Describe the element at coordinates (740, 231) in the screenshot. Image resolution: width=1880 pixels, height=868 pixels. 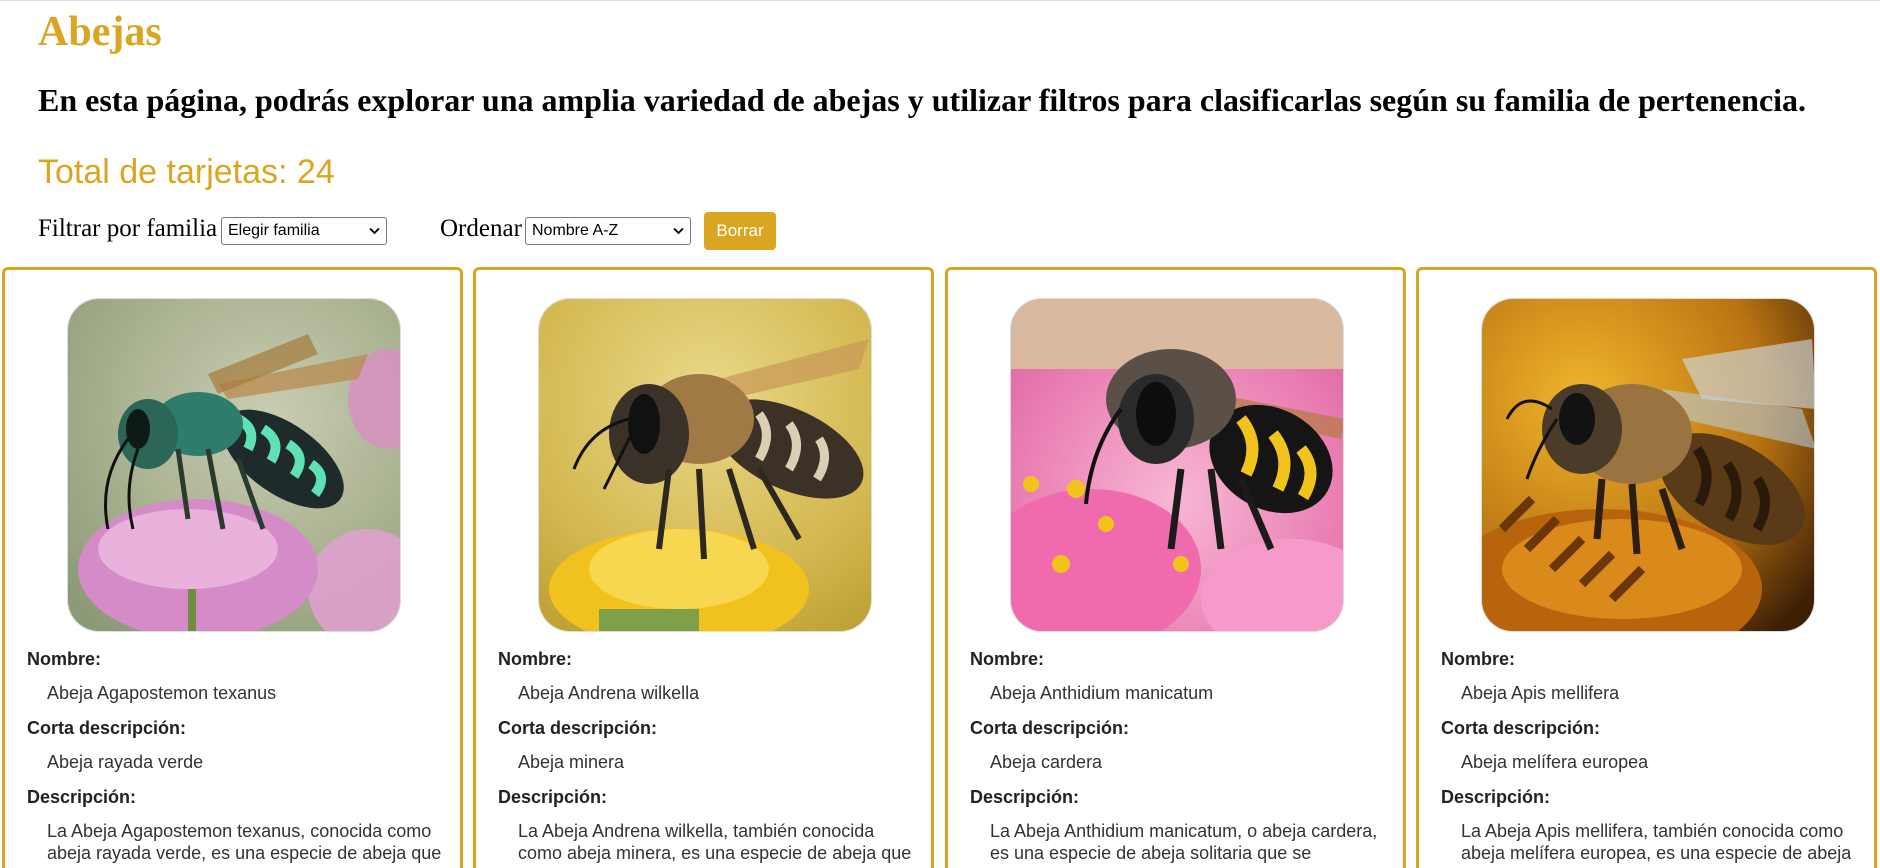
I see `clear-button: Borrar` at that location.